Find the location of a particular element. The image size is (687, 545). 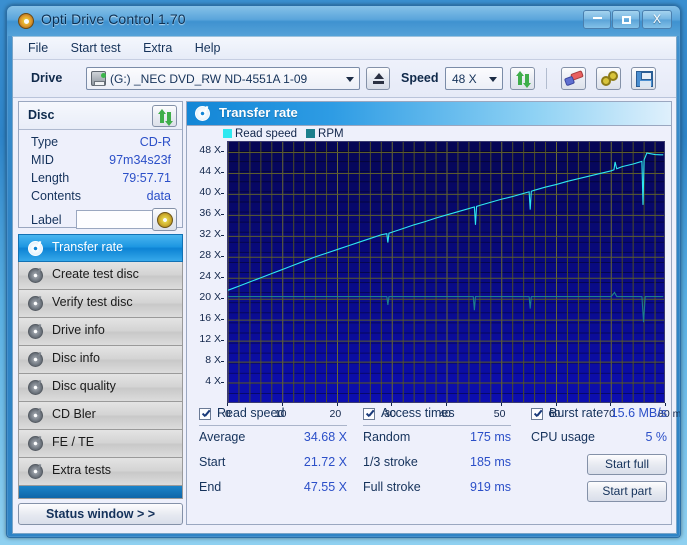

disc-type-value: CD-R is located at coordinates (155, 142).